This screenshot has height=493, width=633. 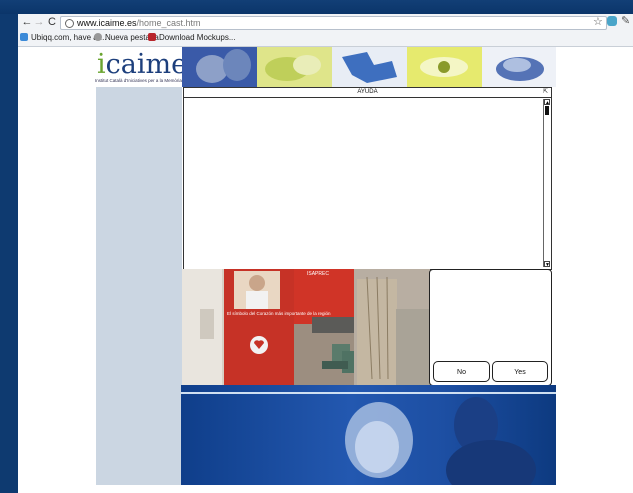 I want to click on bottom-banner, so click(x=368, y=435).